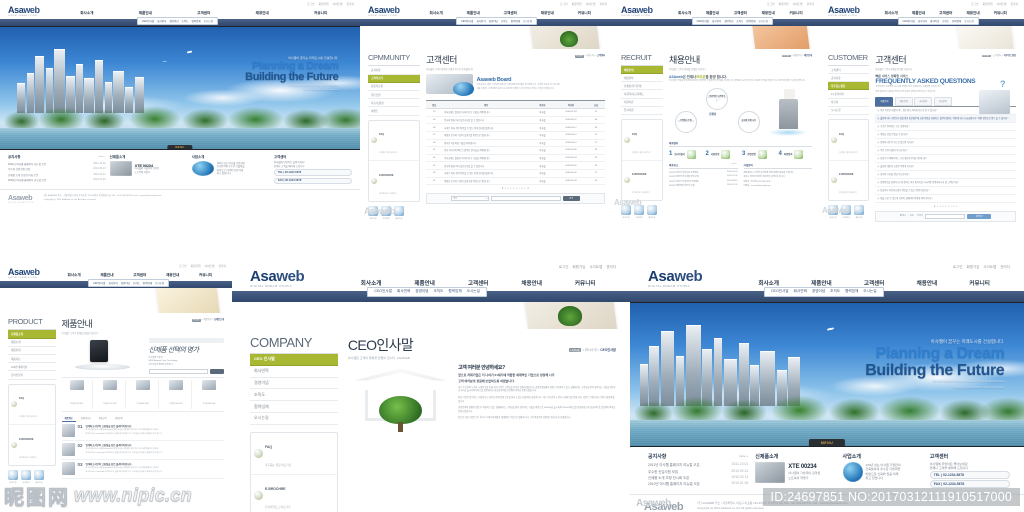  What do you see at coordinates (743, 456) in the screenshot?
I see `notice-more-link: more +` at bounding box center [743, 456].